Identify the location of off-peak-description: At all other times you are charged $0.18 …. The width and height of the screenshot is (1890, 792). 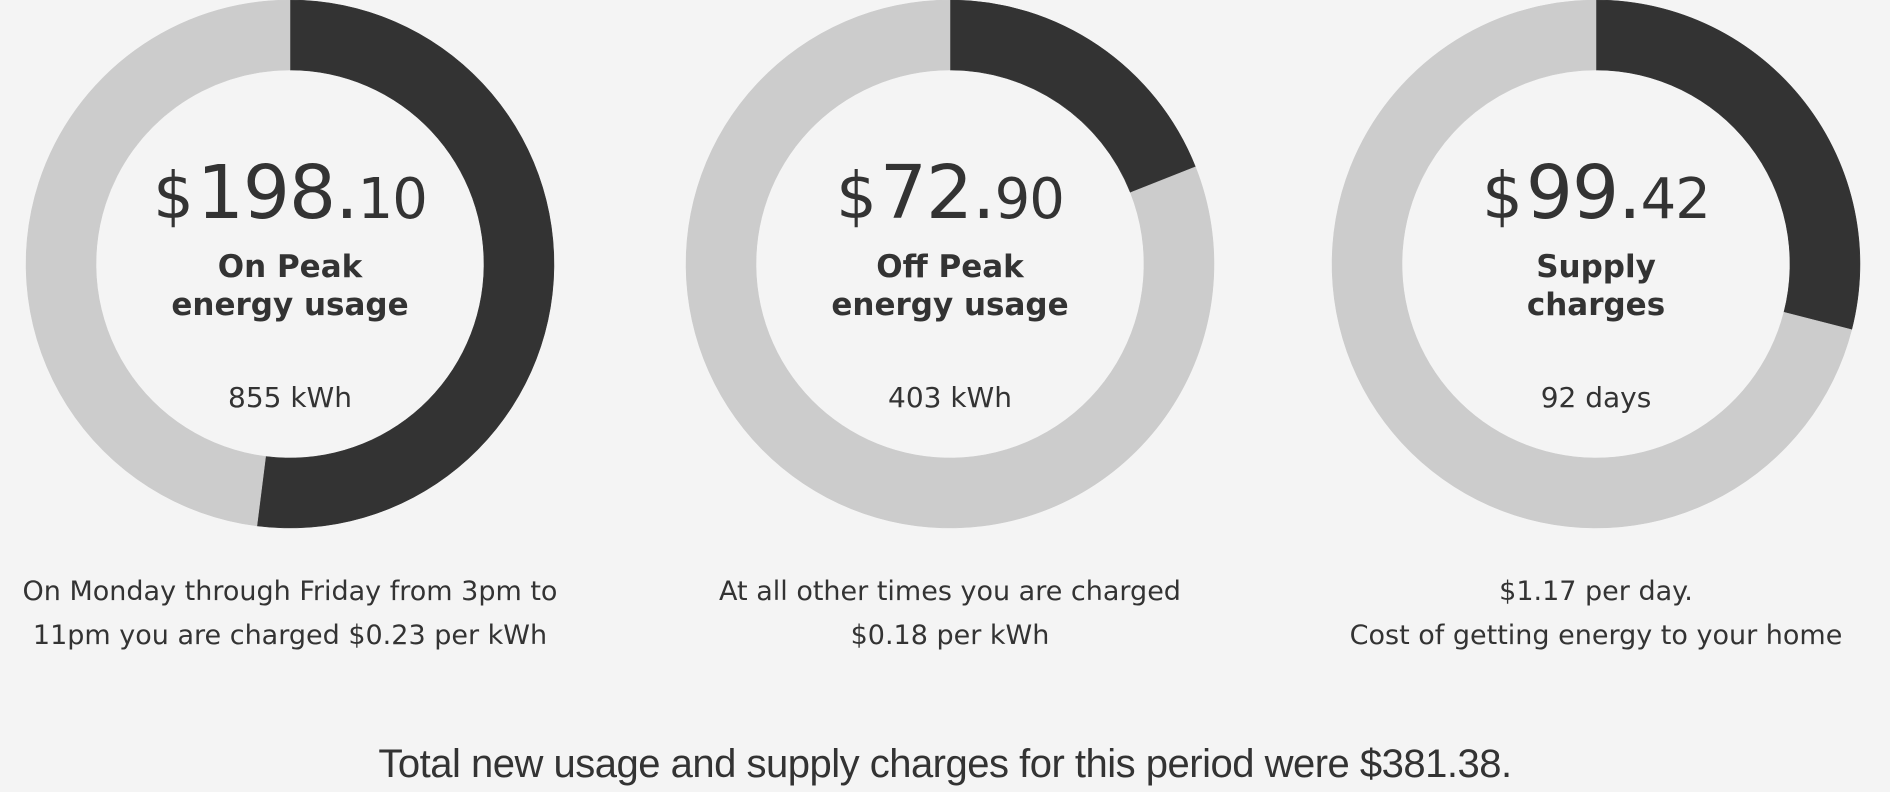
(950, 614).